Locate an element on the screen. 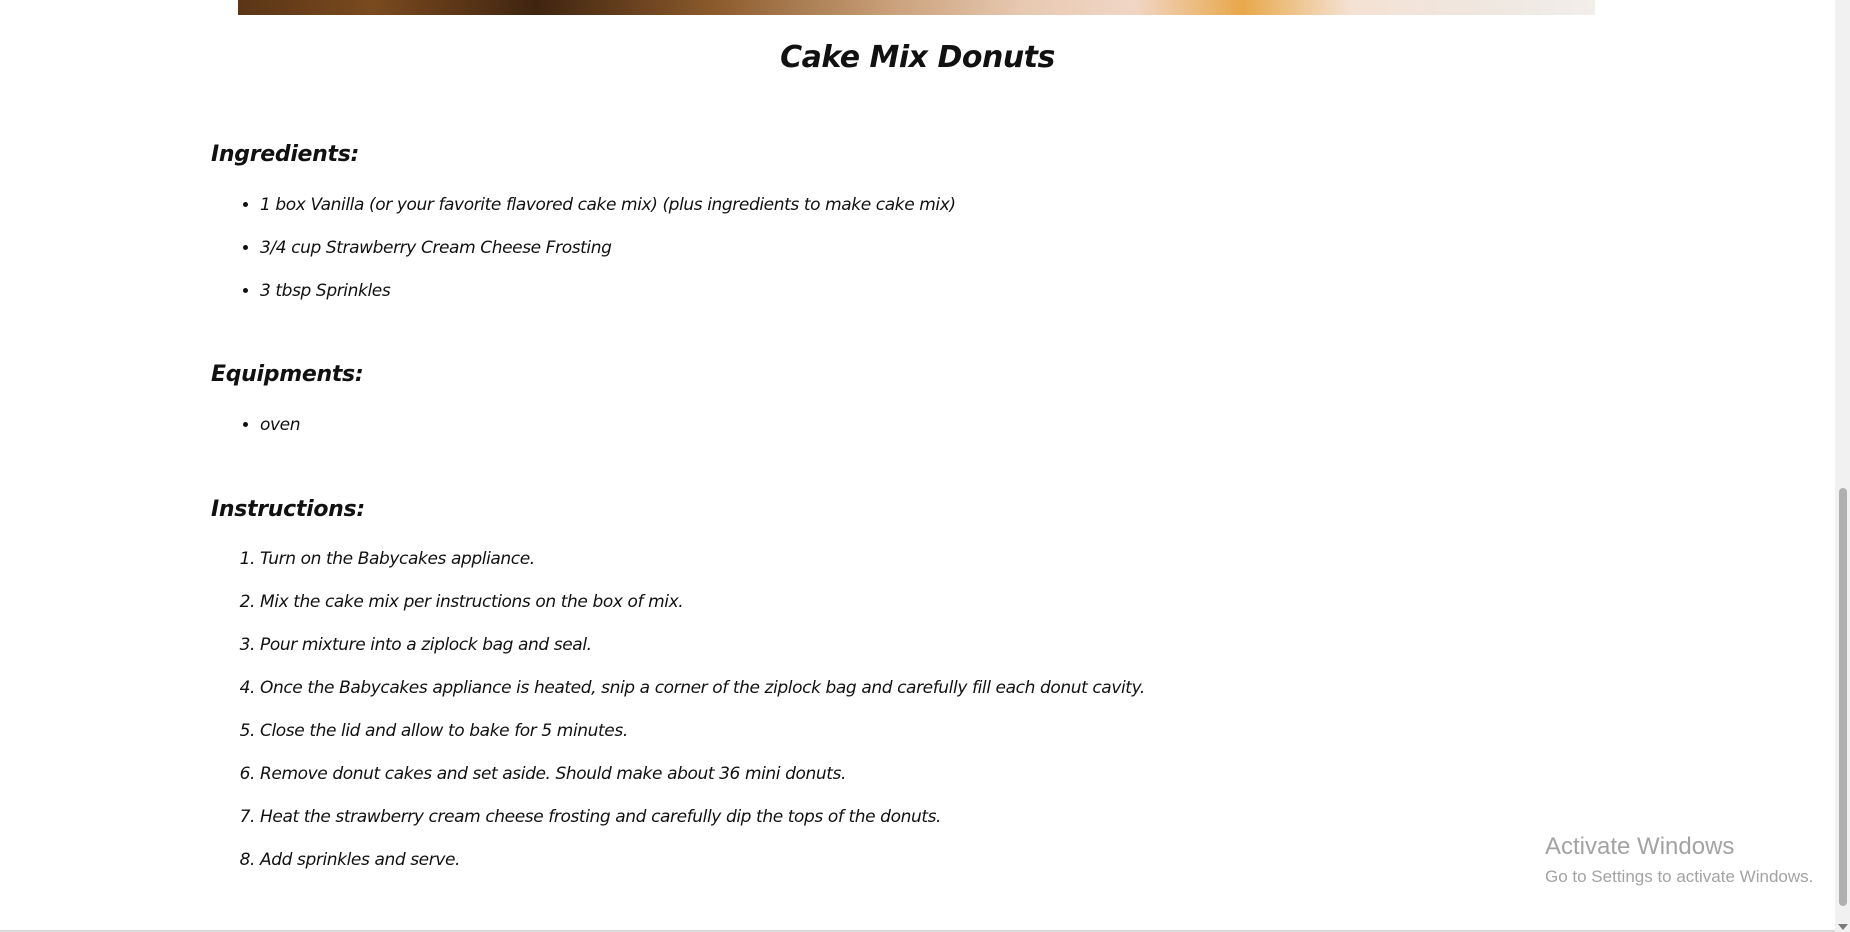 The width and height of the screenshot is (1850, 932). ingredients-heading: Ingredients: is located at coordinates (285, 154).